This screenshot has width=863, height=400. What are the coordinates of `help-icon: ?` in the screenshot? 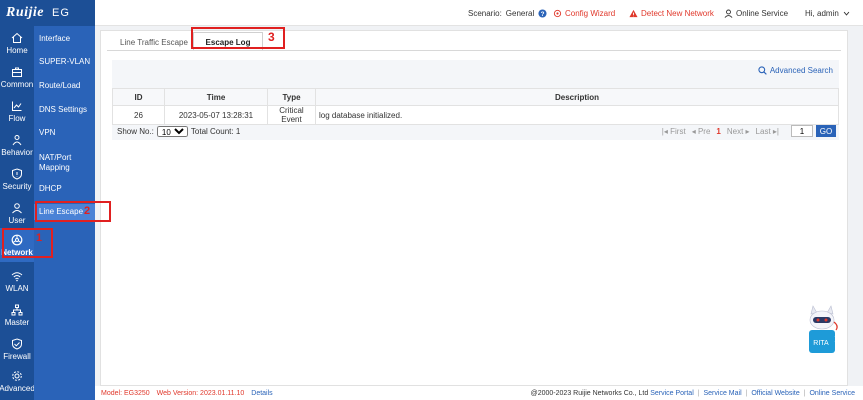 It's located at (542, 13).